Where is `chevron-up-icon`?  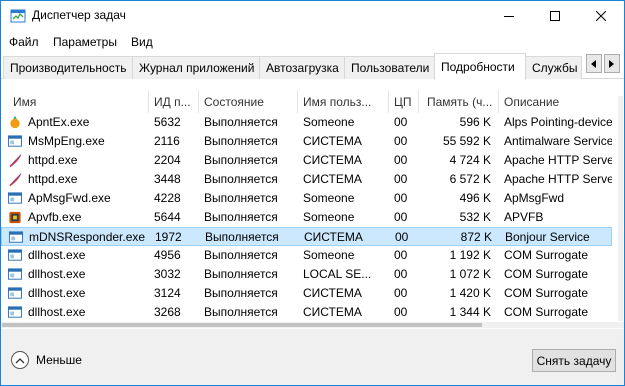 chevron-up-icon is located at coordinates (20, 360).